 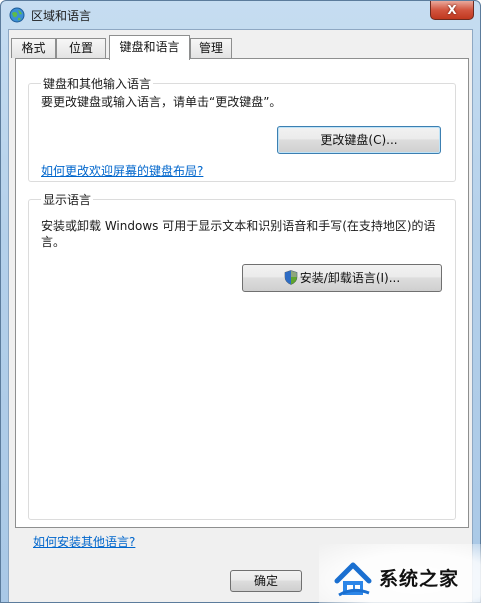 What do you see at coordinates (161, 102) in the screenshot?
I see `keyboard-description: 要更改键盘或输入语言，请单击“更改键盘”。` at bounding box center [161, 102].